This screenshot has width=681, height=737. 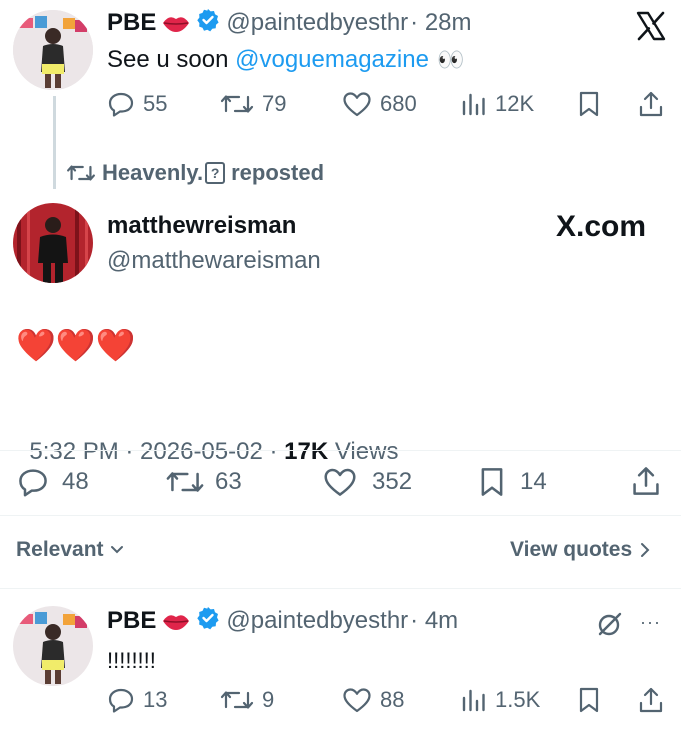 What do you see at coordinates (440, 23) in the screenshot?
I see `tweet1-time: · 28m` at bounding box center [440, 23].